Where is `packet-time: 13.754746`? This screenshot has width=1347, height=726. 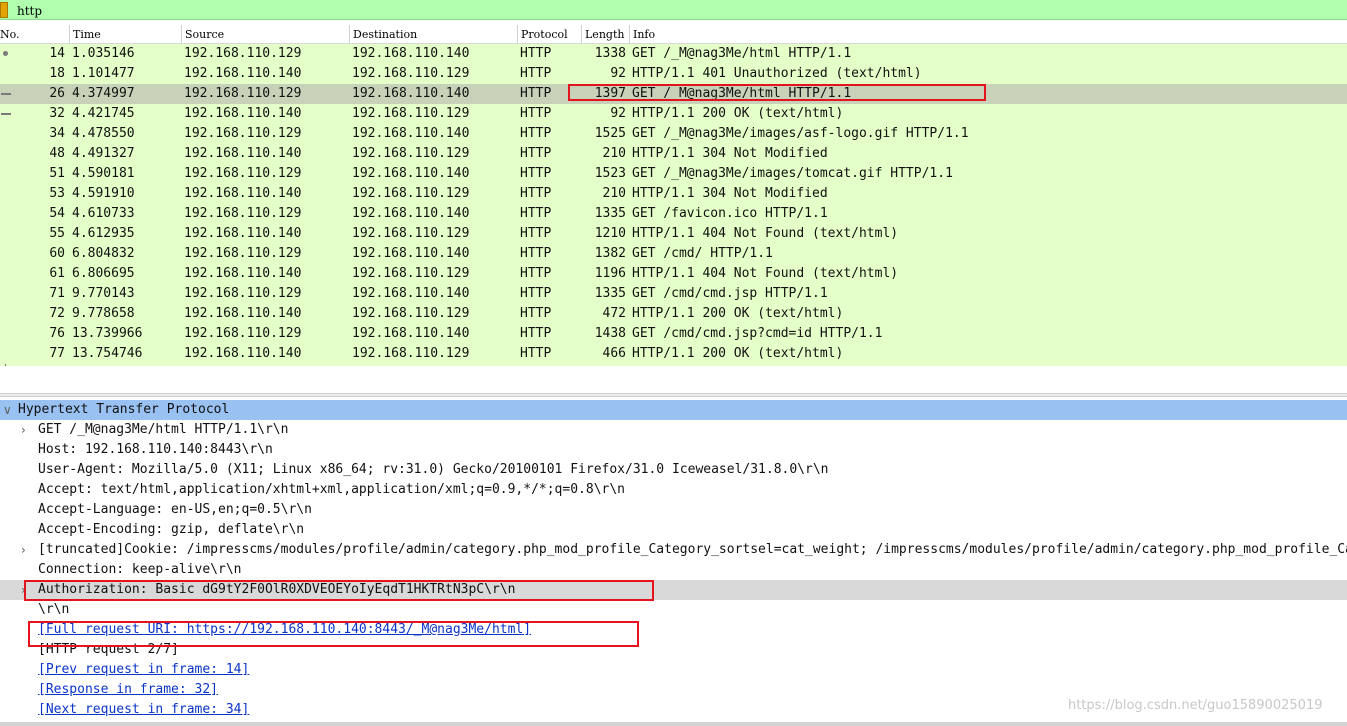
packet-time: 13.754746 is located at coordinates (107, 353).